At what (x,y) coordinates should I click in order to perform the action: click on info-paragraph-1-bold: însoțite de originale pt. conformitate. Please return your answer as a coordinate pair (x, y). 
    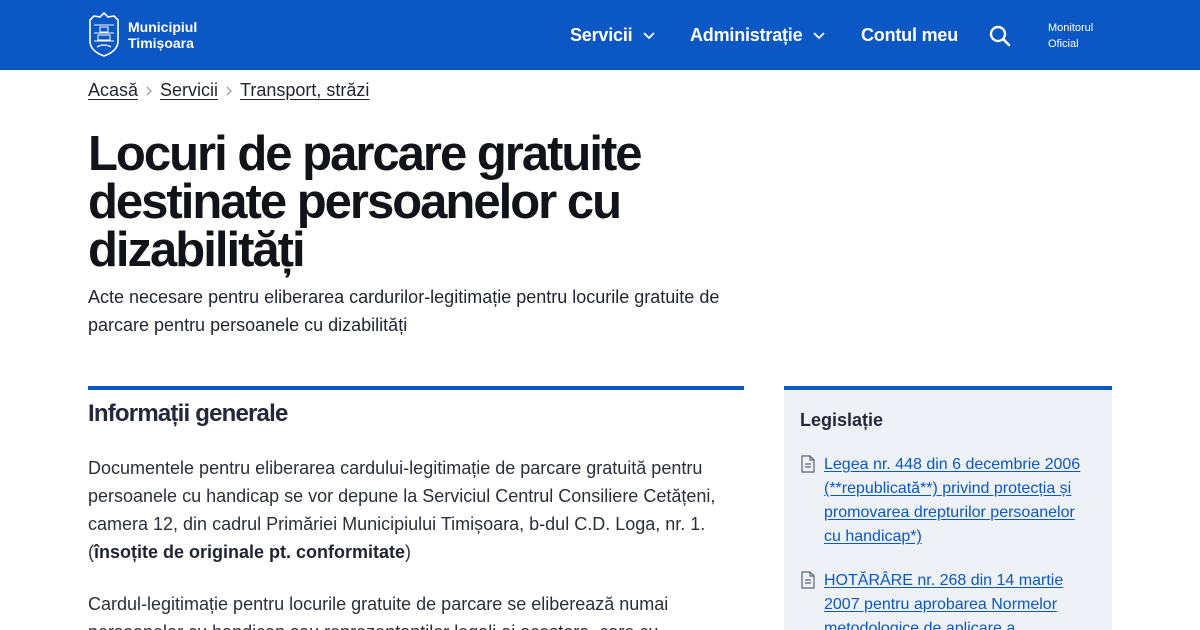
    Looking at the image, I should click on (250, 552).